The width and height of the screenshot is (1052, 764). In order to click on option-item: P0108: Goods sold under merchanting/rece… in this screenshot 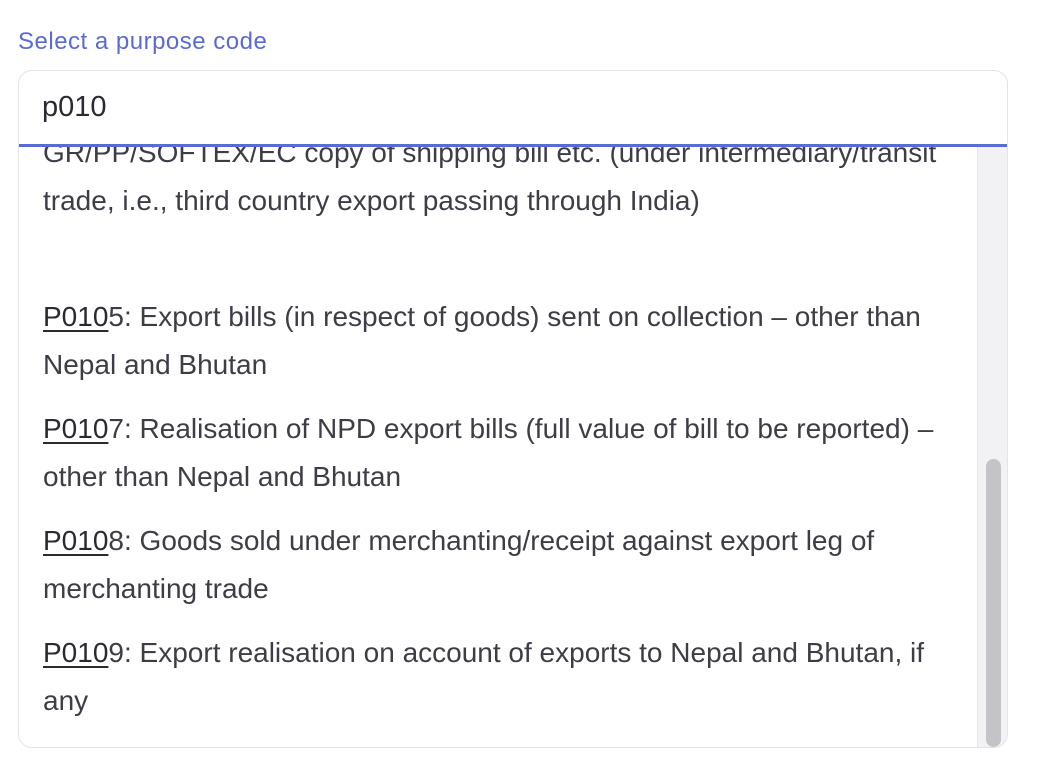, I will do `click(493, 565)`.